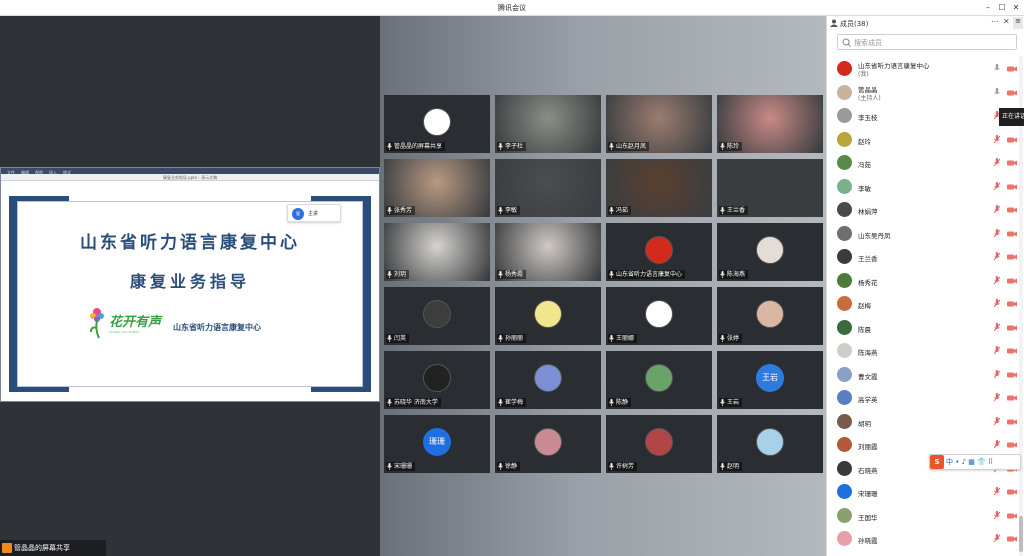 Image resolution: width=1024 pixels, height=556 pixels. What do you see at coordinates (924, 116) in the screenshot?
I see `member-row: 李玉枝` at bounding box center [924, 116].